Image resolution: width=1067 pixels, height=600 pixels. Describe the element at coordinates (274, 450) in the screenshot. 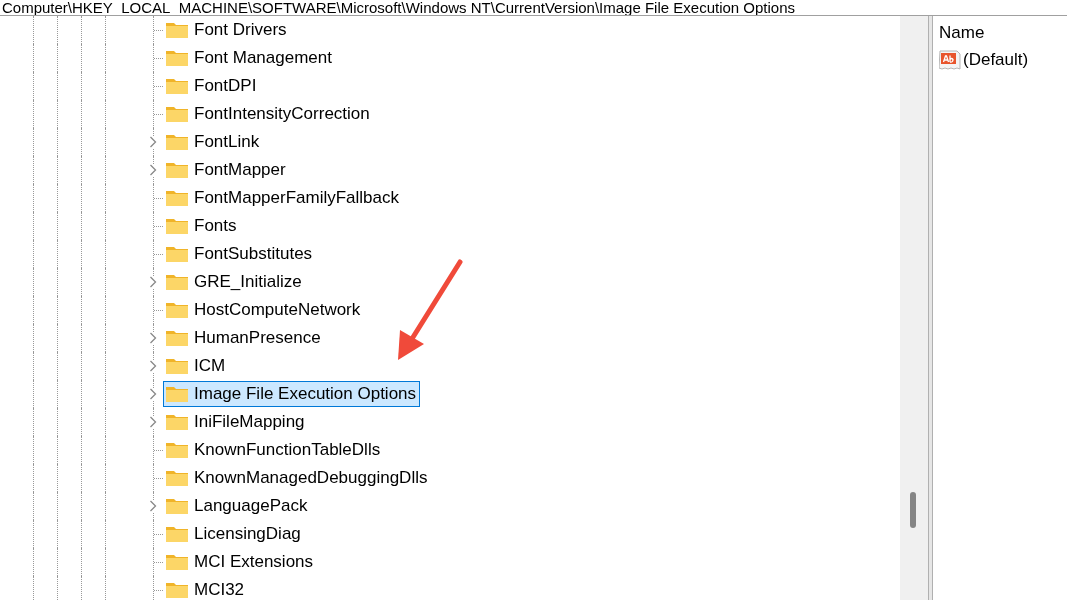

I see `tree-item: KnownFunctionTableDlls` at that location.